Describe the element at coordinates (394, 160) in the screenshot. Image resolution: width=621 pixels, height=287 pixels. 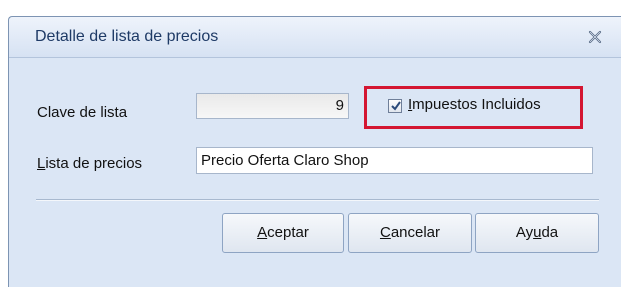
I see `lista-precios-input: Precio Oferta Claro Shop` at that location.